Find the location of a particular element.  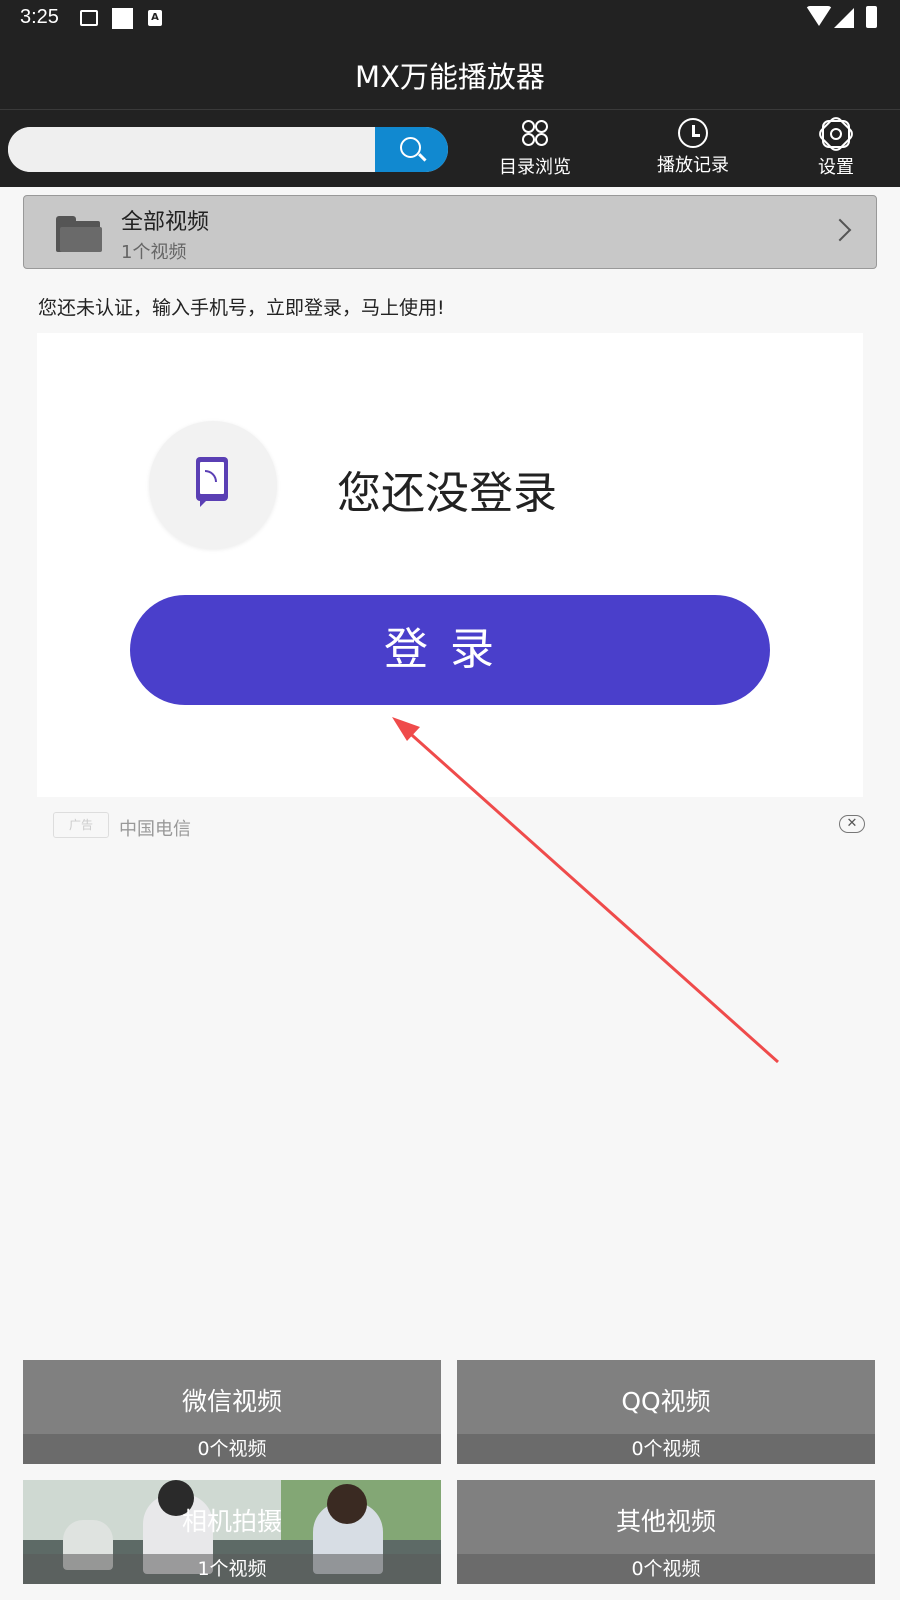

image-notification-icon is located at coordinates (89, 18).